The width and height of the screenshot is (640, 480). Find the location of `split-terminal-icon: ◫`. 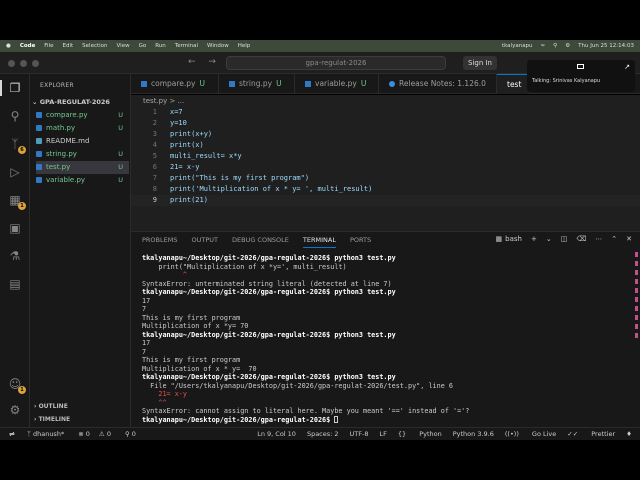

split-terminal-icon: ◫ is located at coordinates (564, 239).